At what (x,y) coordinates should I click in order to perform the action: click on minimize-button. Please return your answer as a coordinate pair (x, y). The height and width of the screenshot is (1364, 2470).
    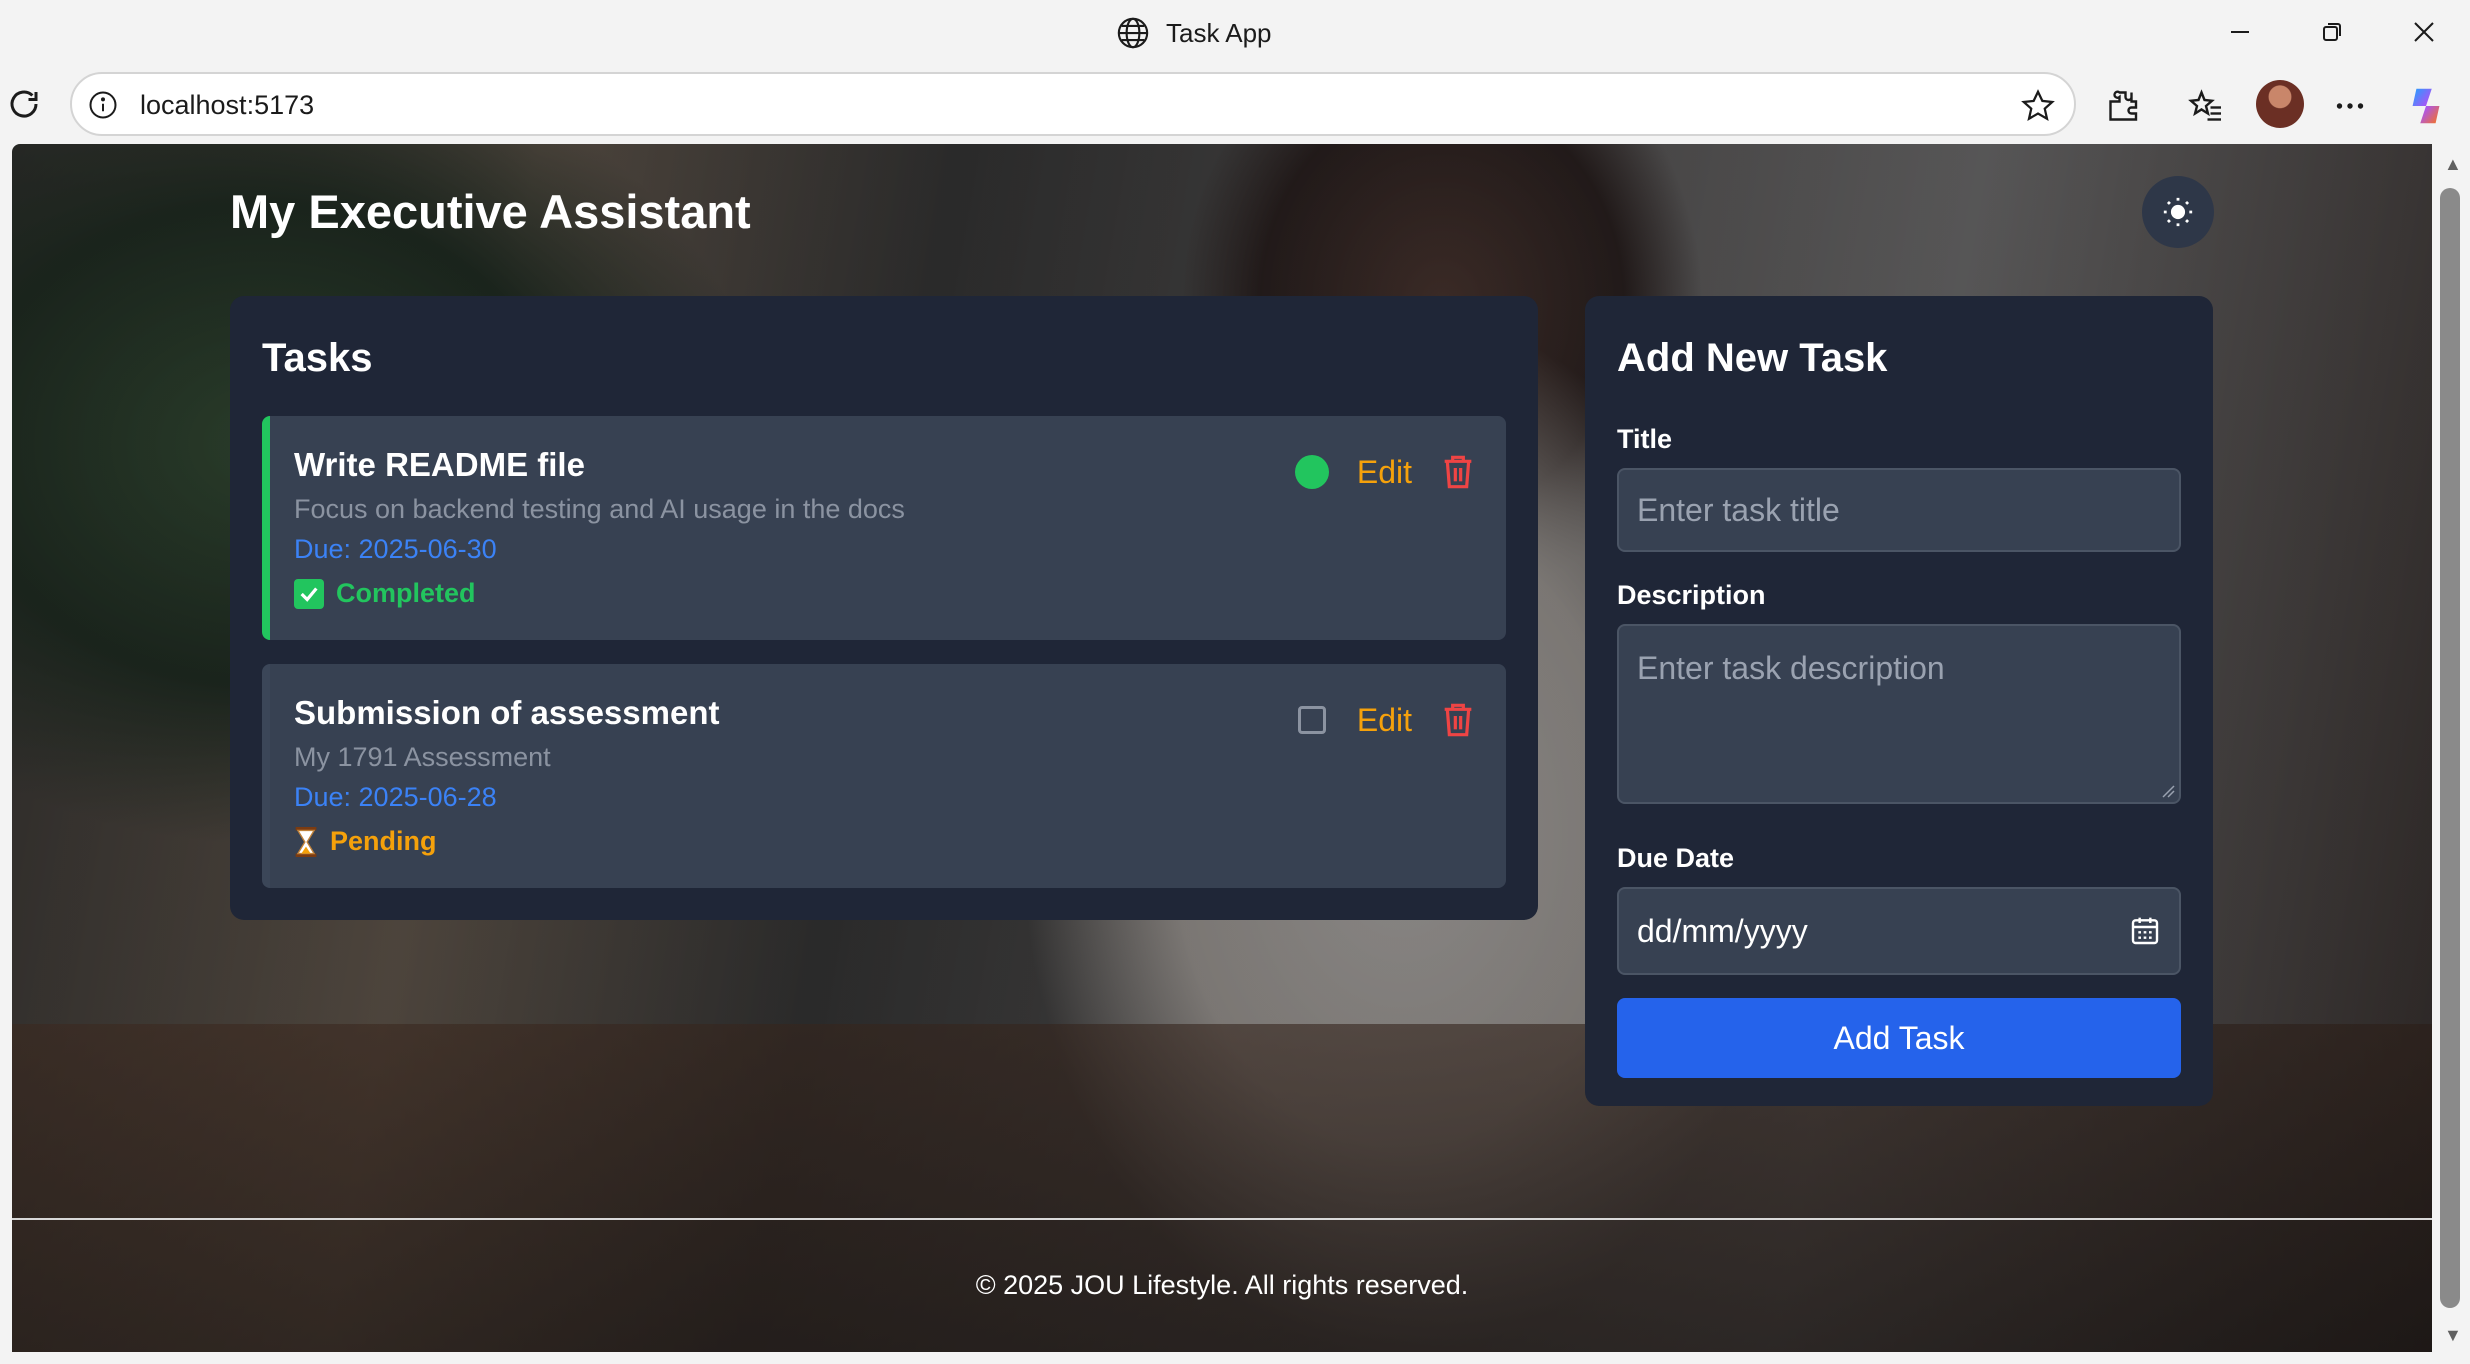
    Looking at the image, I should click on (2240, 32).